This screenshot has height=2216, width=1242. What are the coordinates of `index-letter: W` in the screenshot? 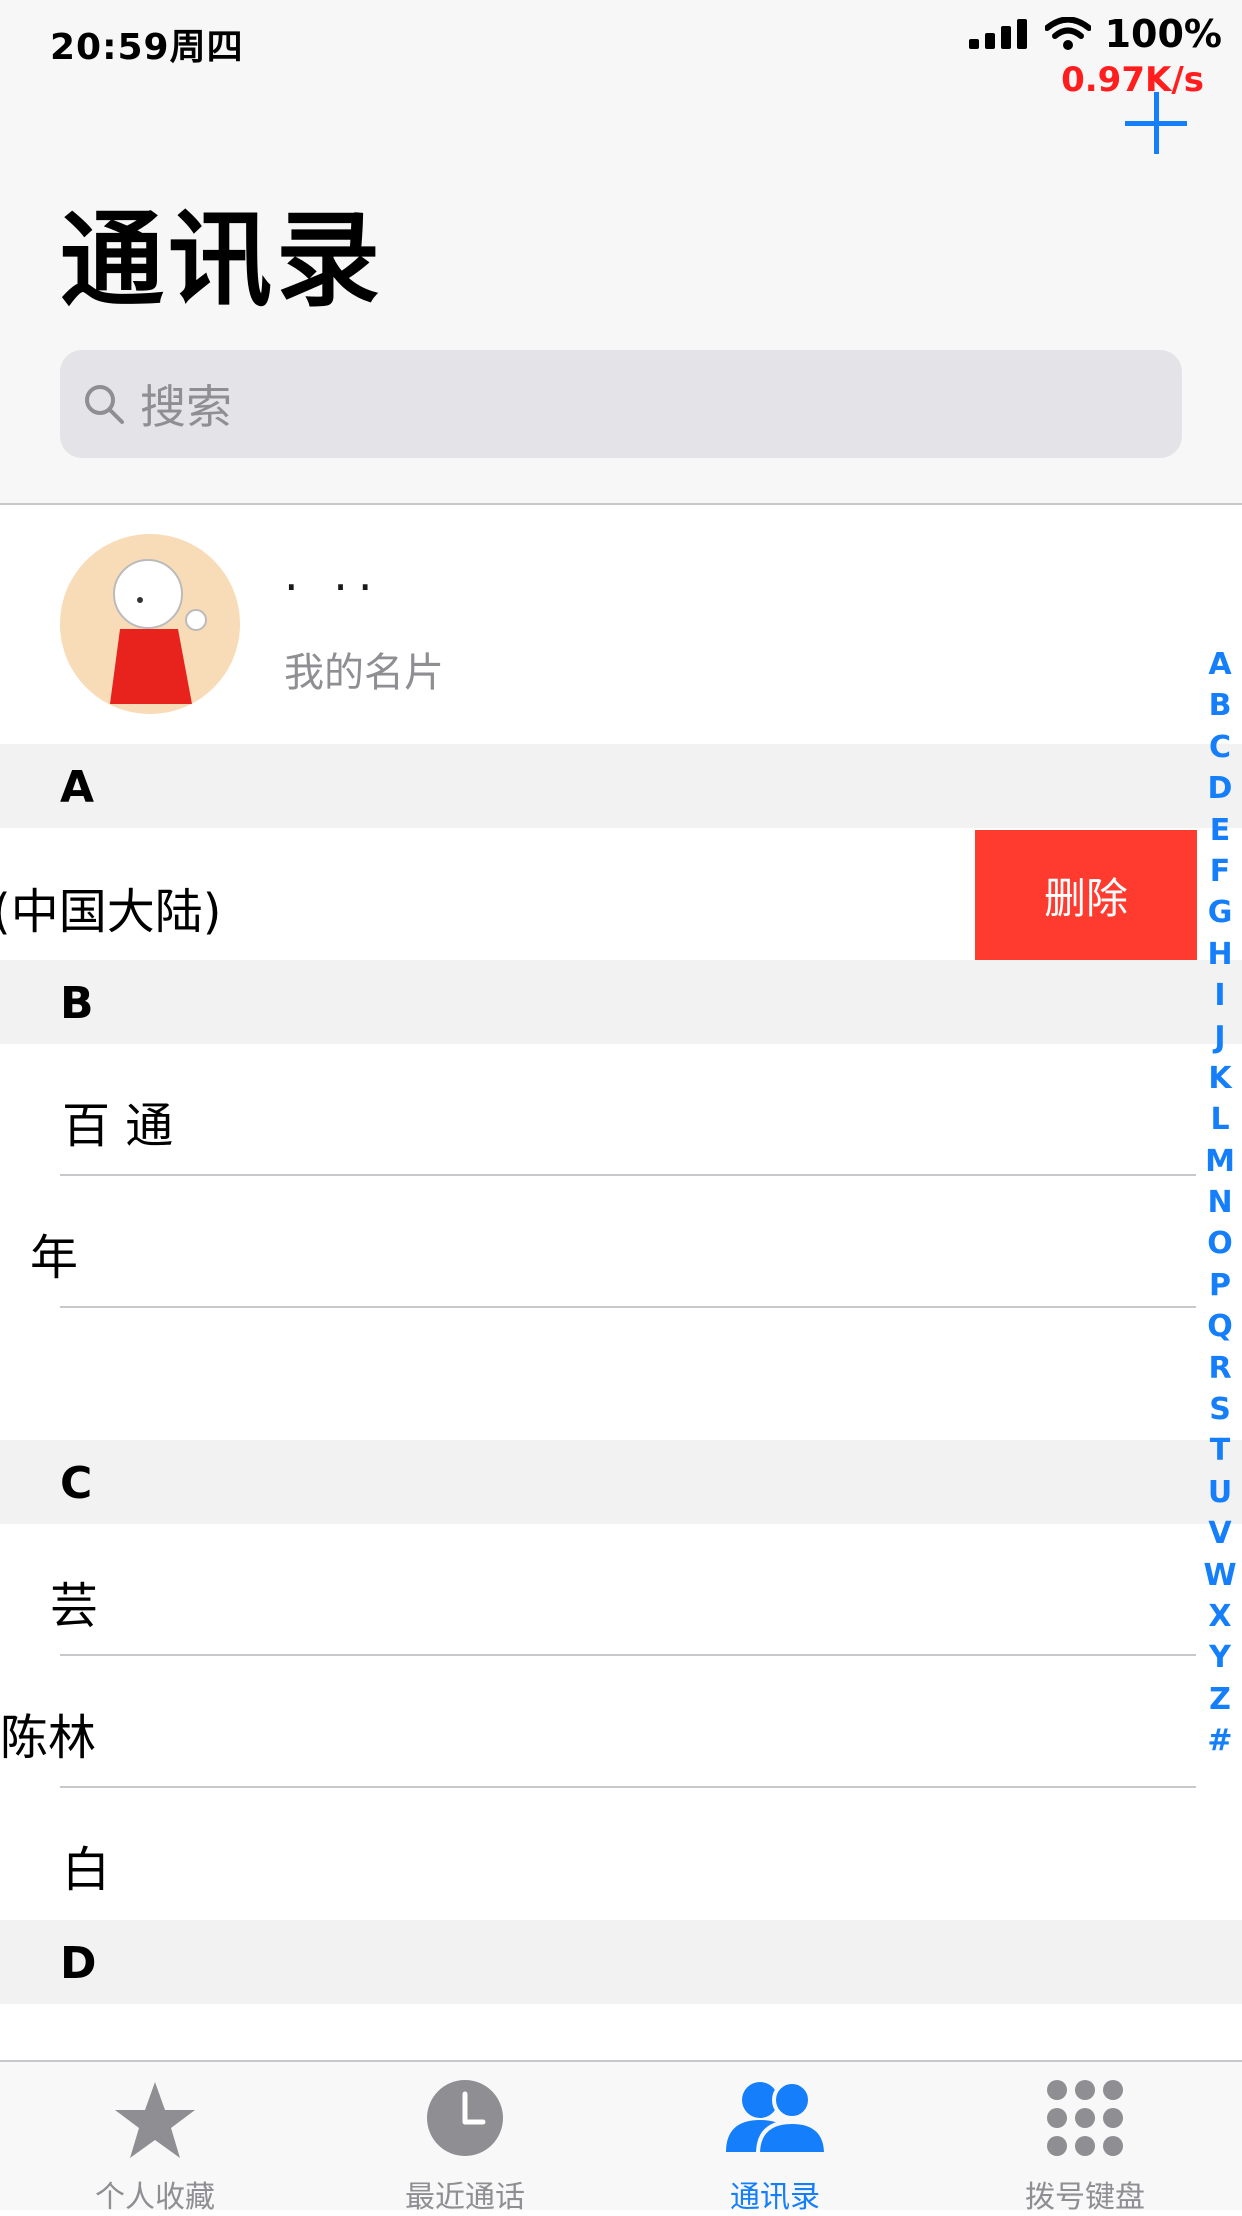 It's located at (1220, 1575).